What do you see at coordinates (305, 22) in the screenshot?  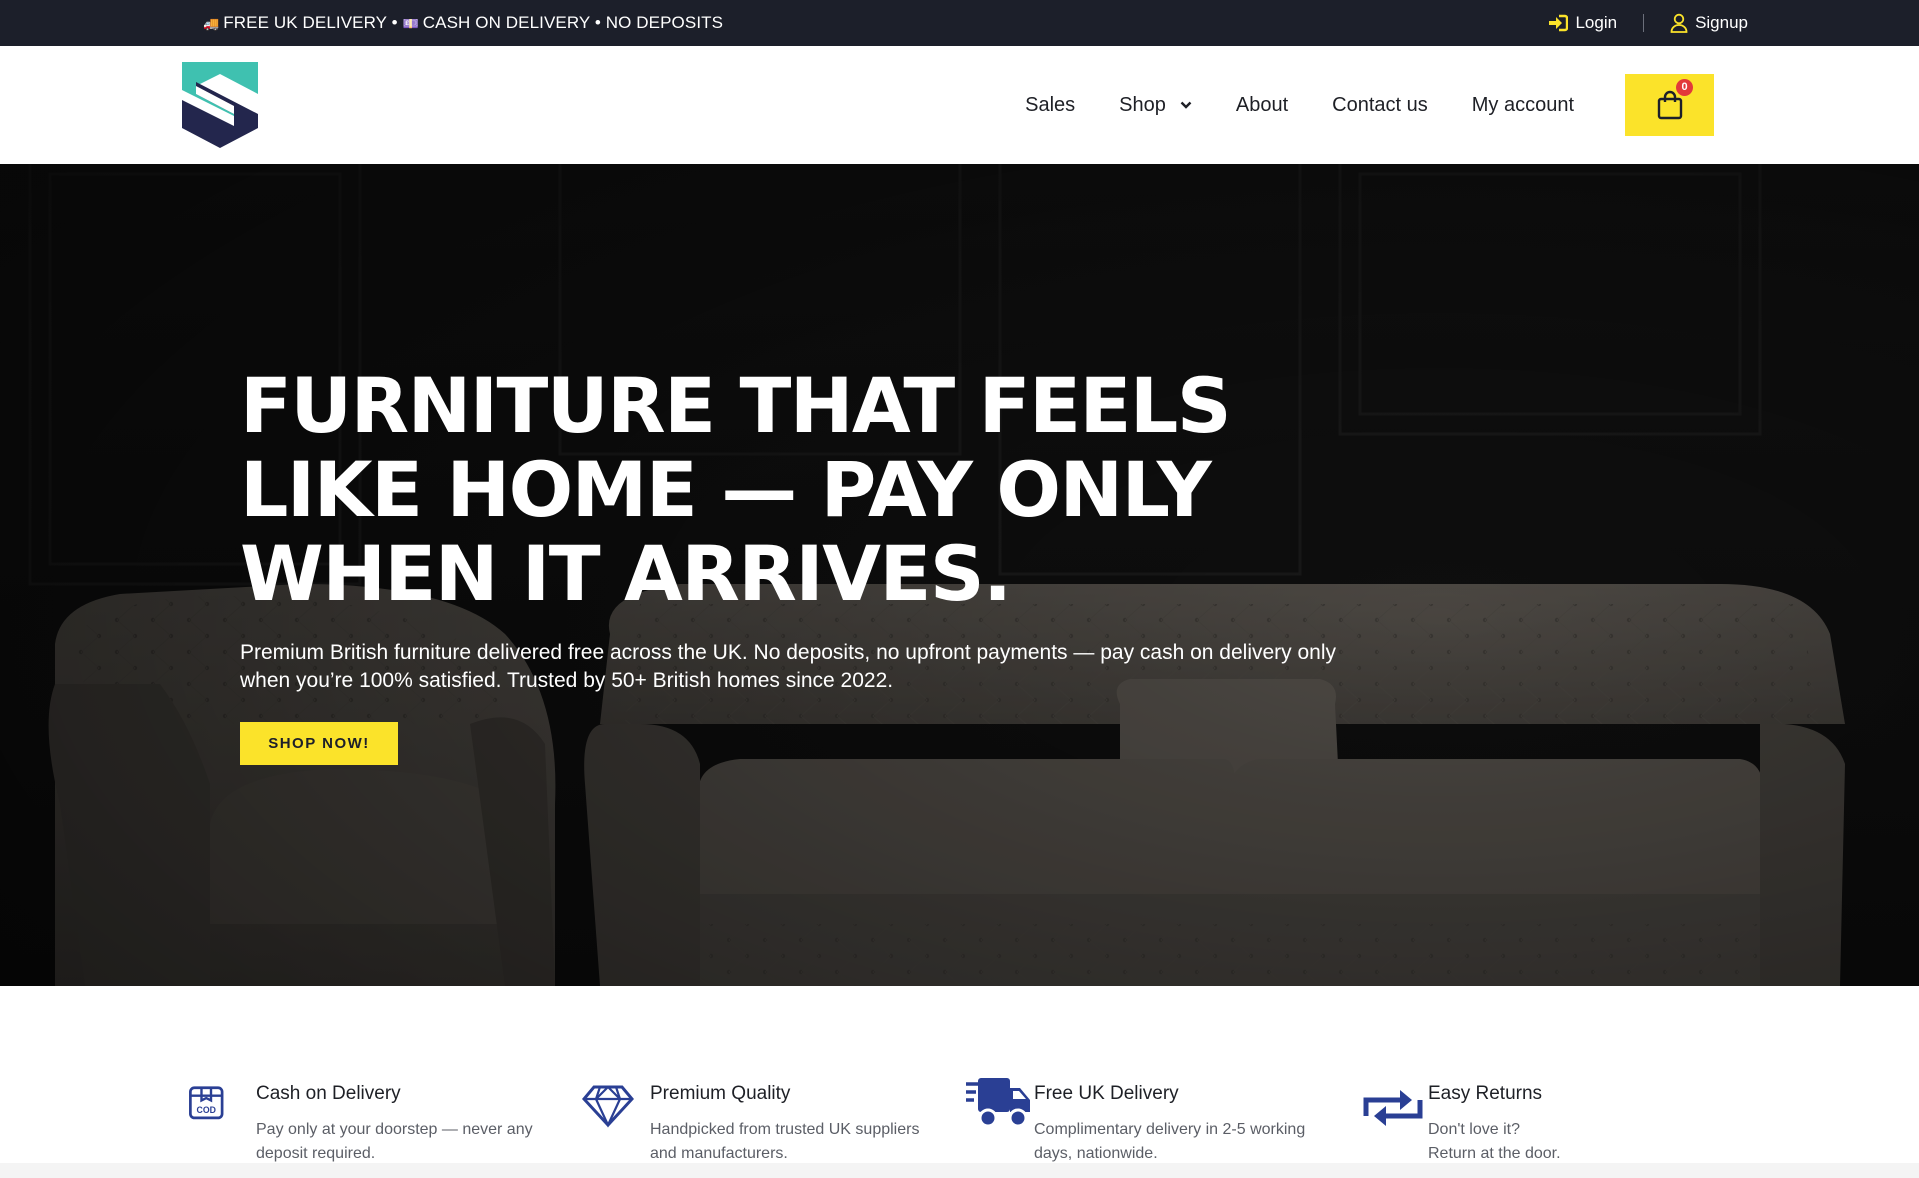 I see `promo-free-delivery: FREE UK DELIVERY` at bounding box center [305, 22].